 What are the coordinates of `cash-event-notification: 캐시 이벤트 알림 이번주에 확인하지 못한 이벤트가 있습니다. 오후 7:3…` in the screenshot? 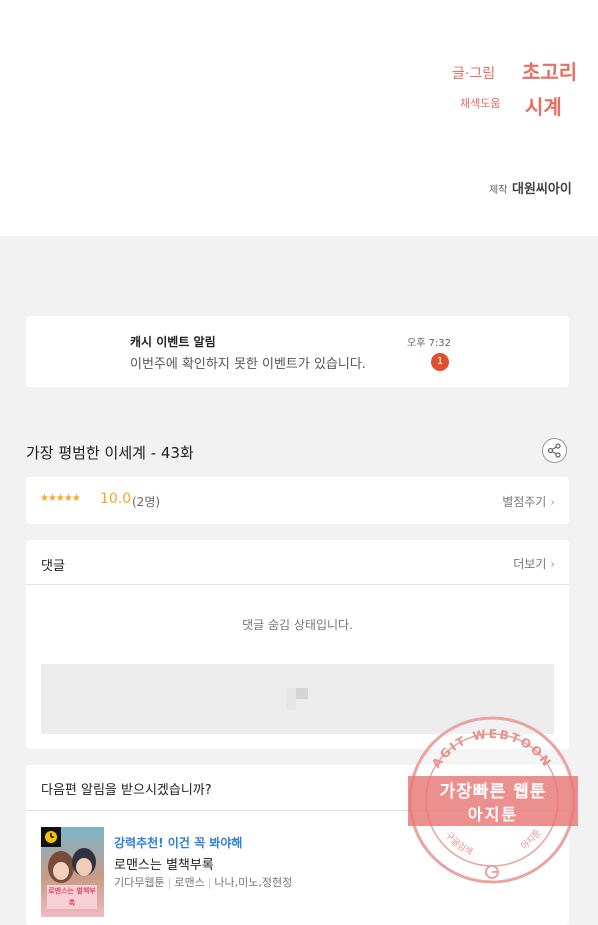 It's located at (297, 351).